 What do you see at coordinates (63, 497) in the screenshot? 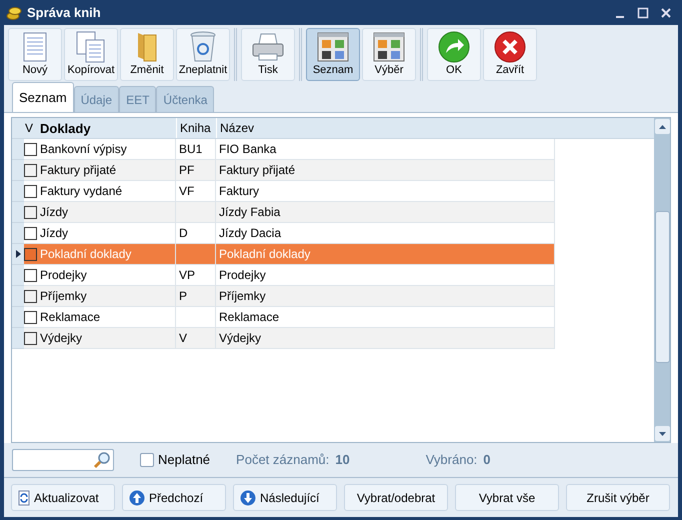
I see `action-button: Aktualizovat` at bounding box center [63, 497].